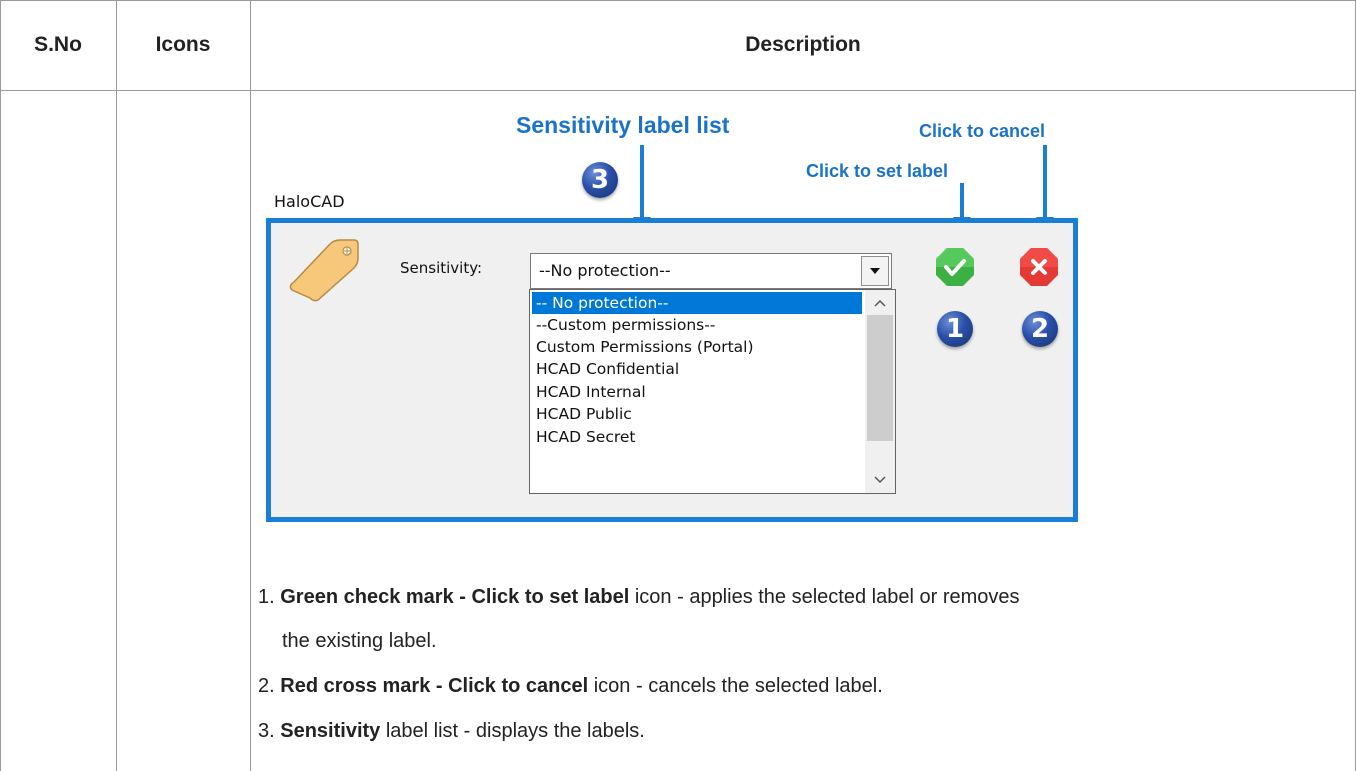  I want to click on list-item-hcad-secret: HCAD Secret, so click(584, 437).